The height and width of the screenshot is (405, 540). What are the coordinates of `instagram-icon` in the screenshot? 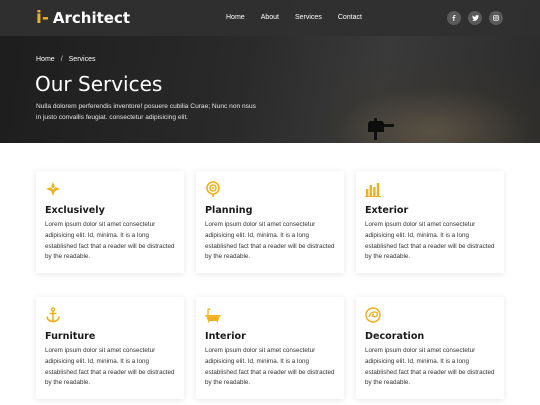 It's located at (496, 18).